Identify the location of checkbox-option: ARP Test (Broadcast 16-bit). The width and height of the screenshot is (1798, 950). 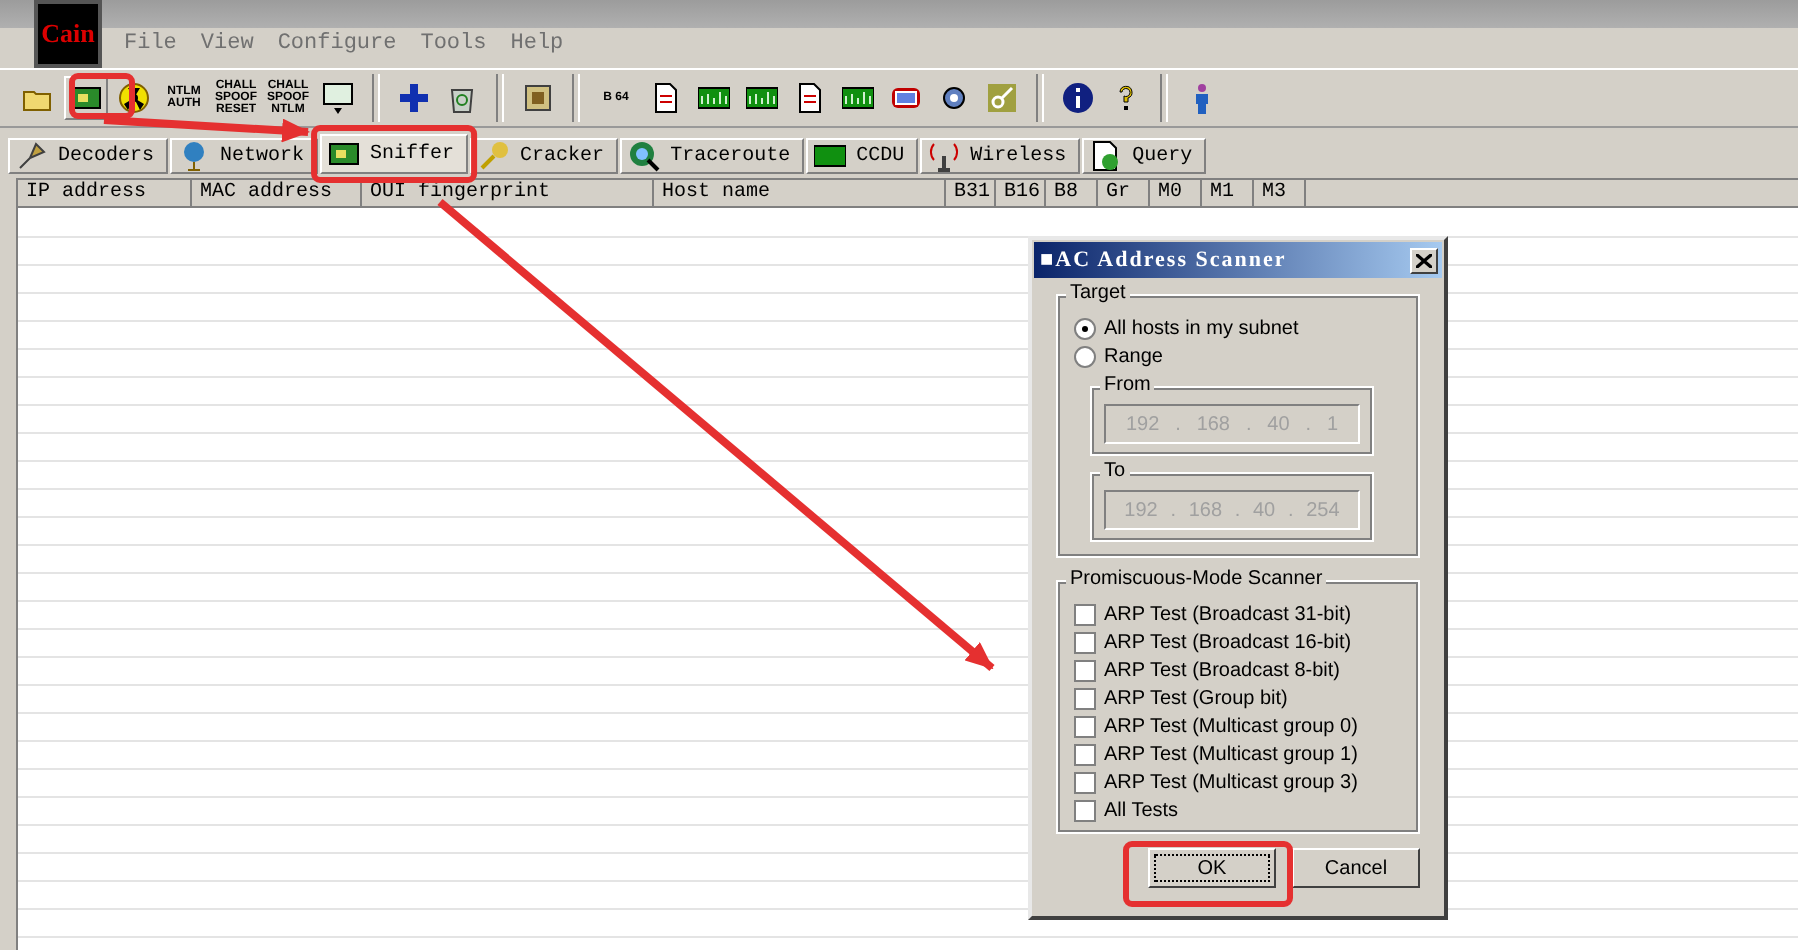
(1238, 642).